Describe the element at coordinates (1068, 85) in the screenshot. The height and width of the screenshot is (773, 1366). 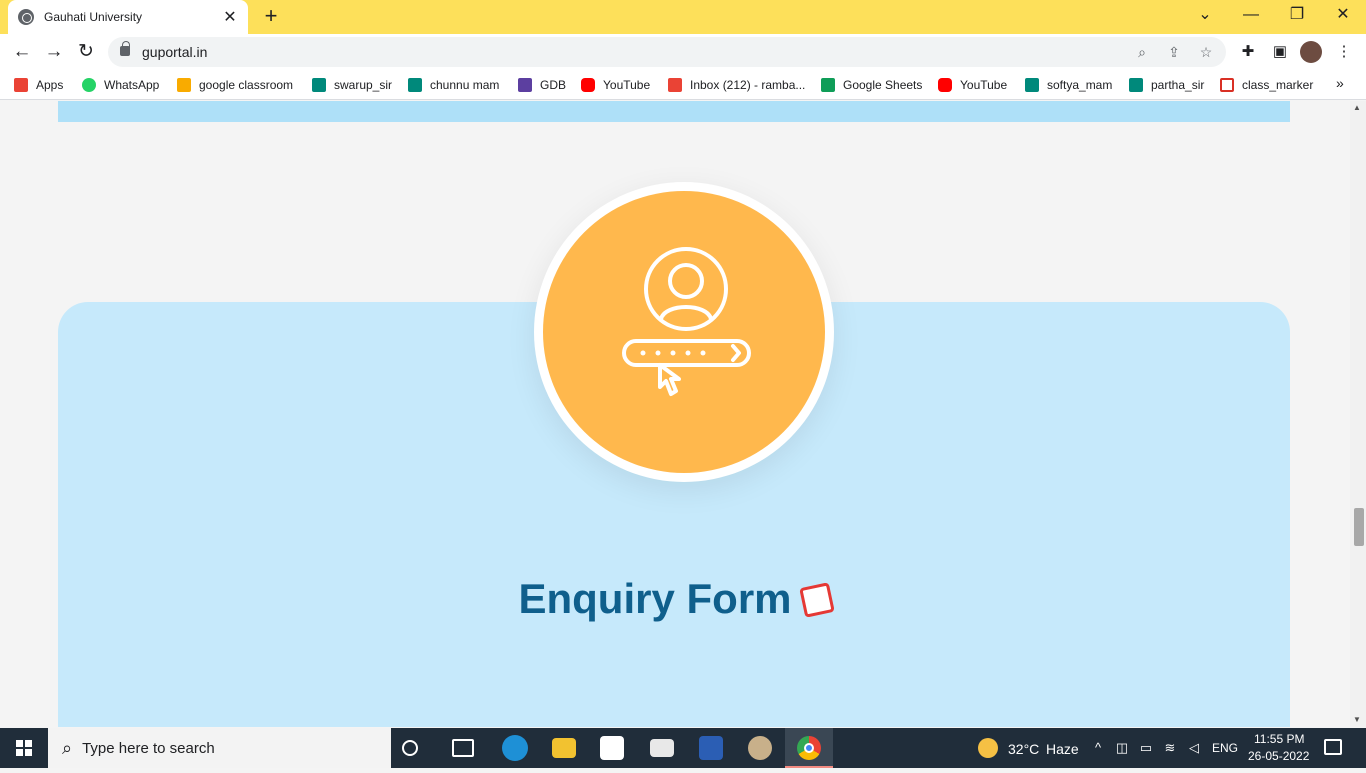
I see `bookmark-softya-mam: softya_mam` at that location.